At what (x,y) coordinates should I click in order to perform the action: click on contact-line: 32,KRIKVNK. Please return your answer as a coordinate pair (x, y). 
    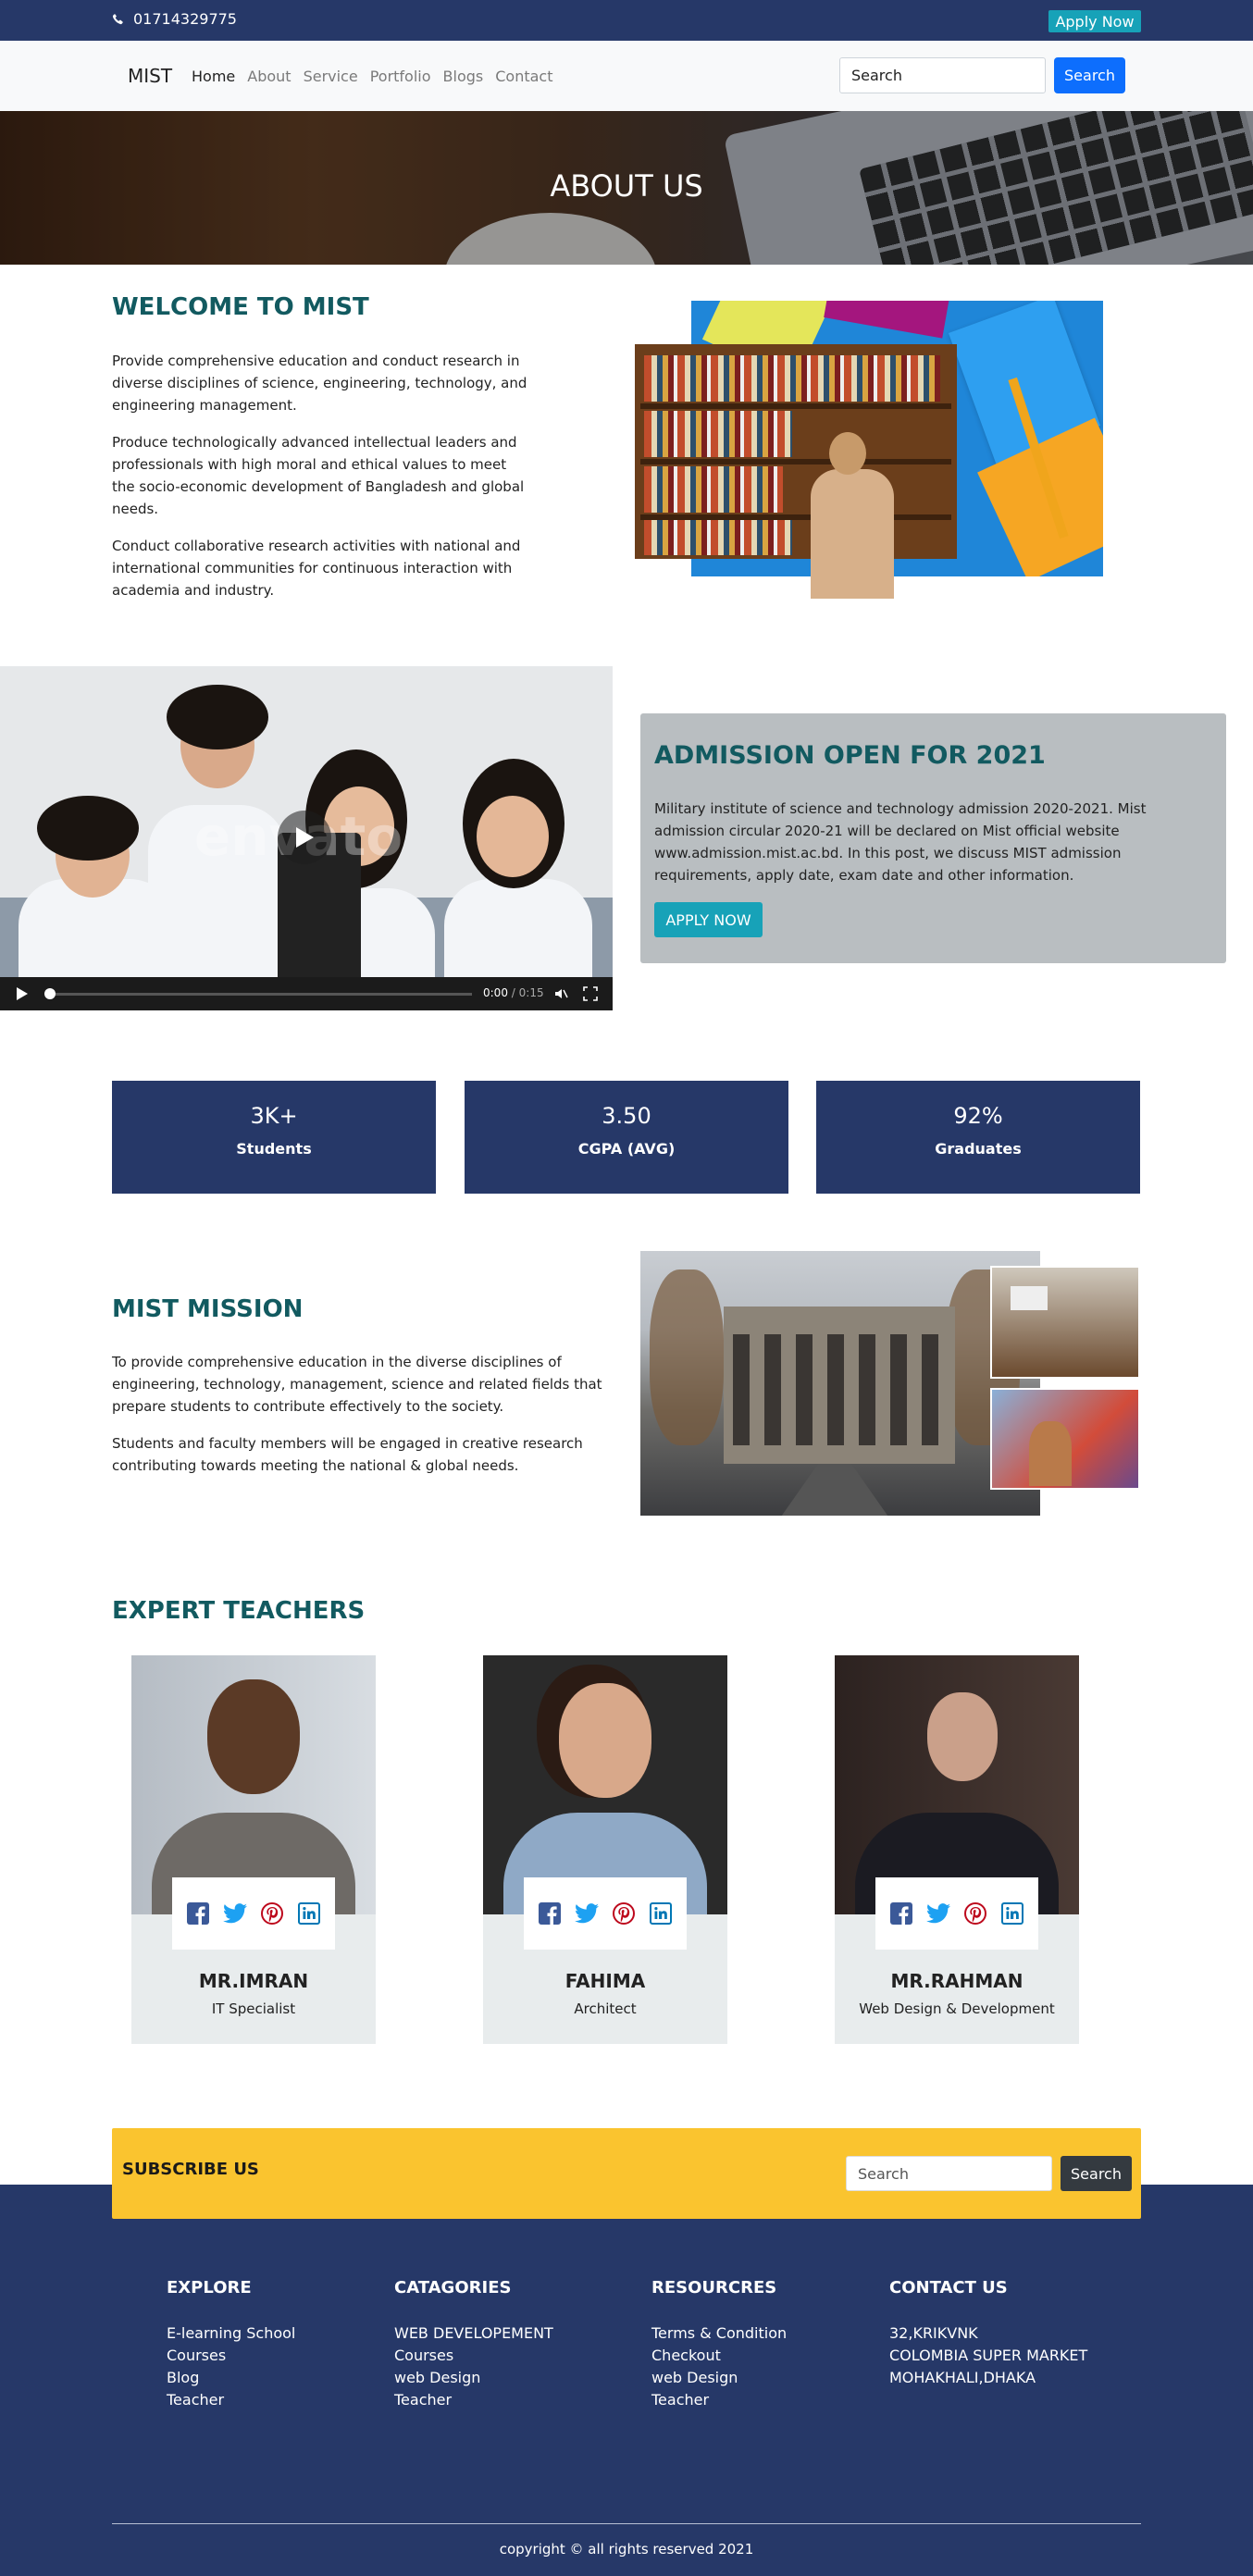
    Looking at the image, I should click on (933, 2333).